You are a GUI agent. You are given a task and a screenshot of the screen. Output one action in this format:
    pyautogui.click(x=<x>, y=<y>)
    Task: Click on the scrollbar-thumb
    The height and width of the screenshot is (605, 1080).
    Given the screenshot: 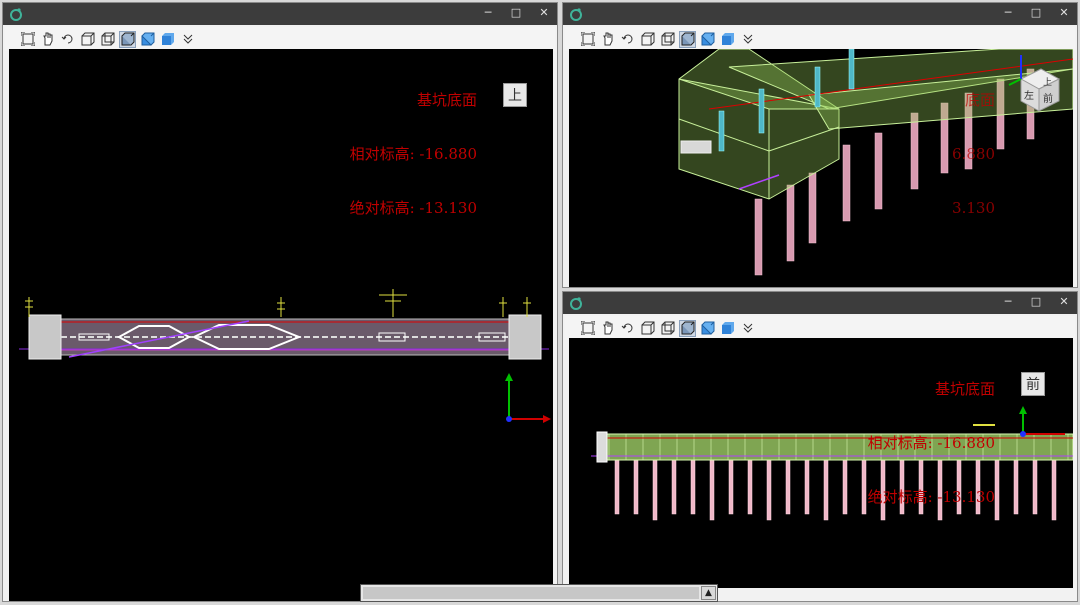 What is the action you would take?
    pyautogui.click(x=531, y=593)
    